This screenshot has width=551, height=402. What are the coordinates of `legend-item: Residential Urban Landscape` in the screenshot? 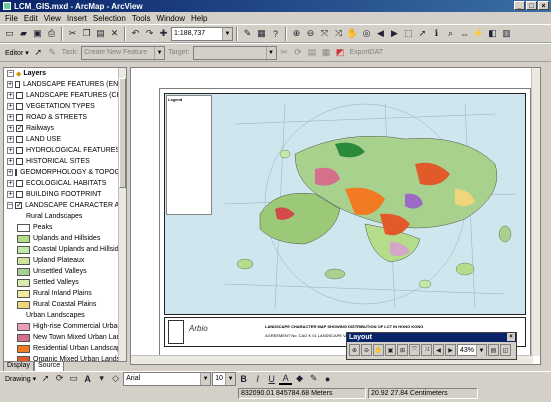 It's located at (65, 348).